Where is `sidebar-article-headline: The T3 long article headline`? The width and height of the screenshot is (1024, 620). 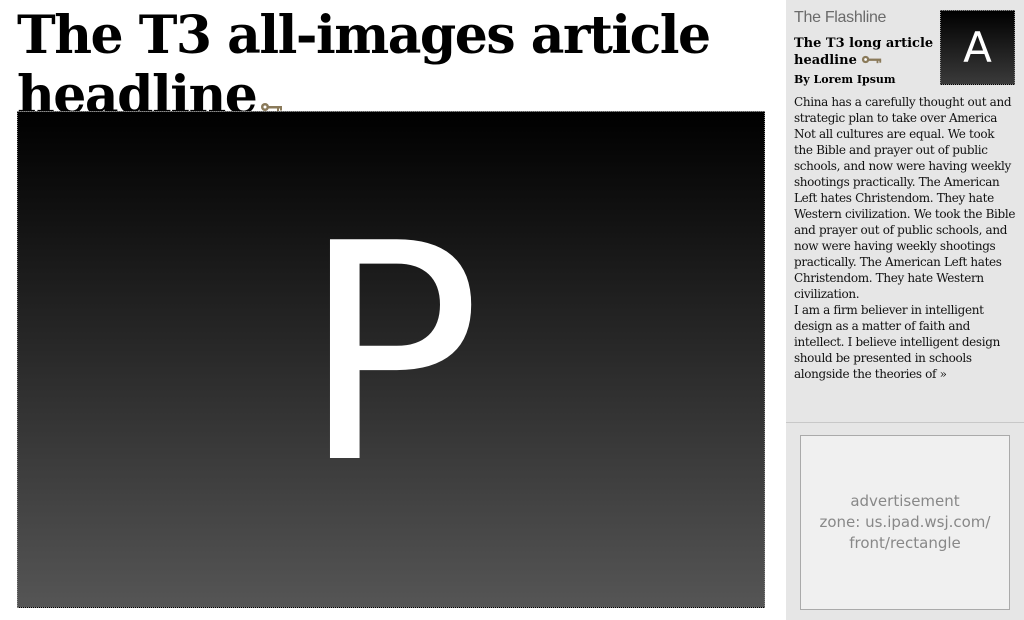 sidebar-article-headline: The T3 long article headline is located at coordinates (866, 52).